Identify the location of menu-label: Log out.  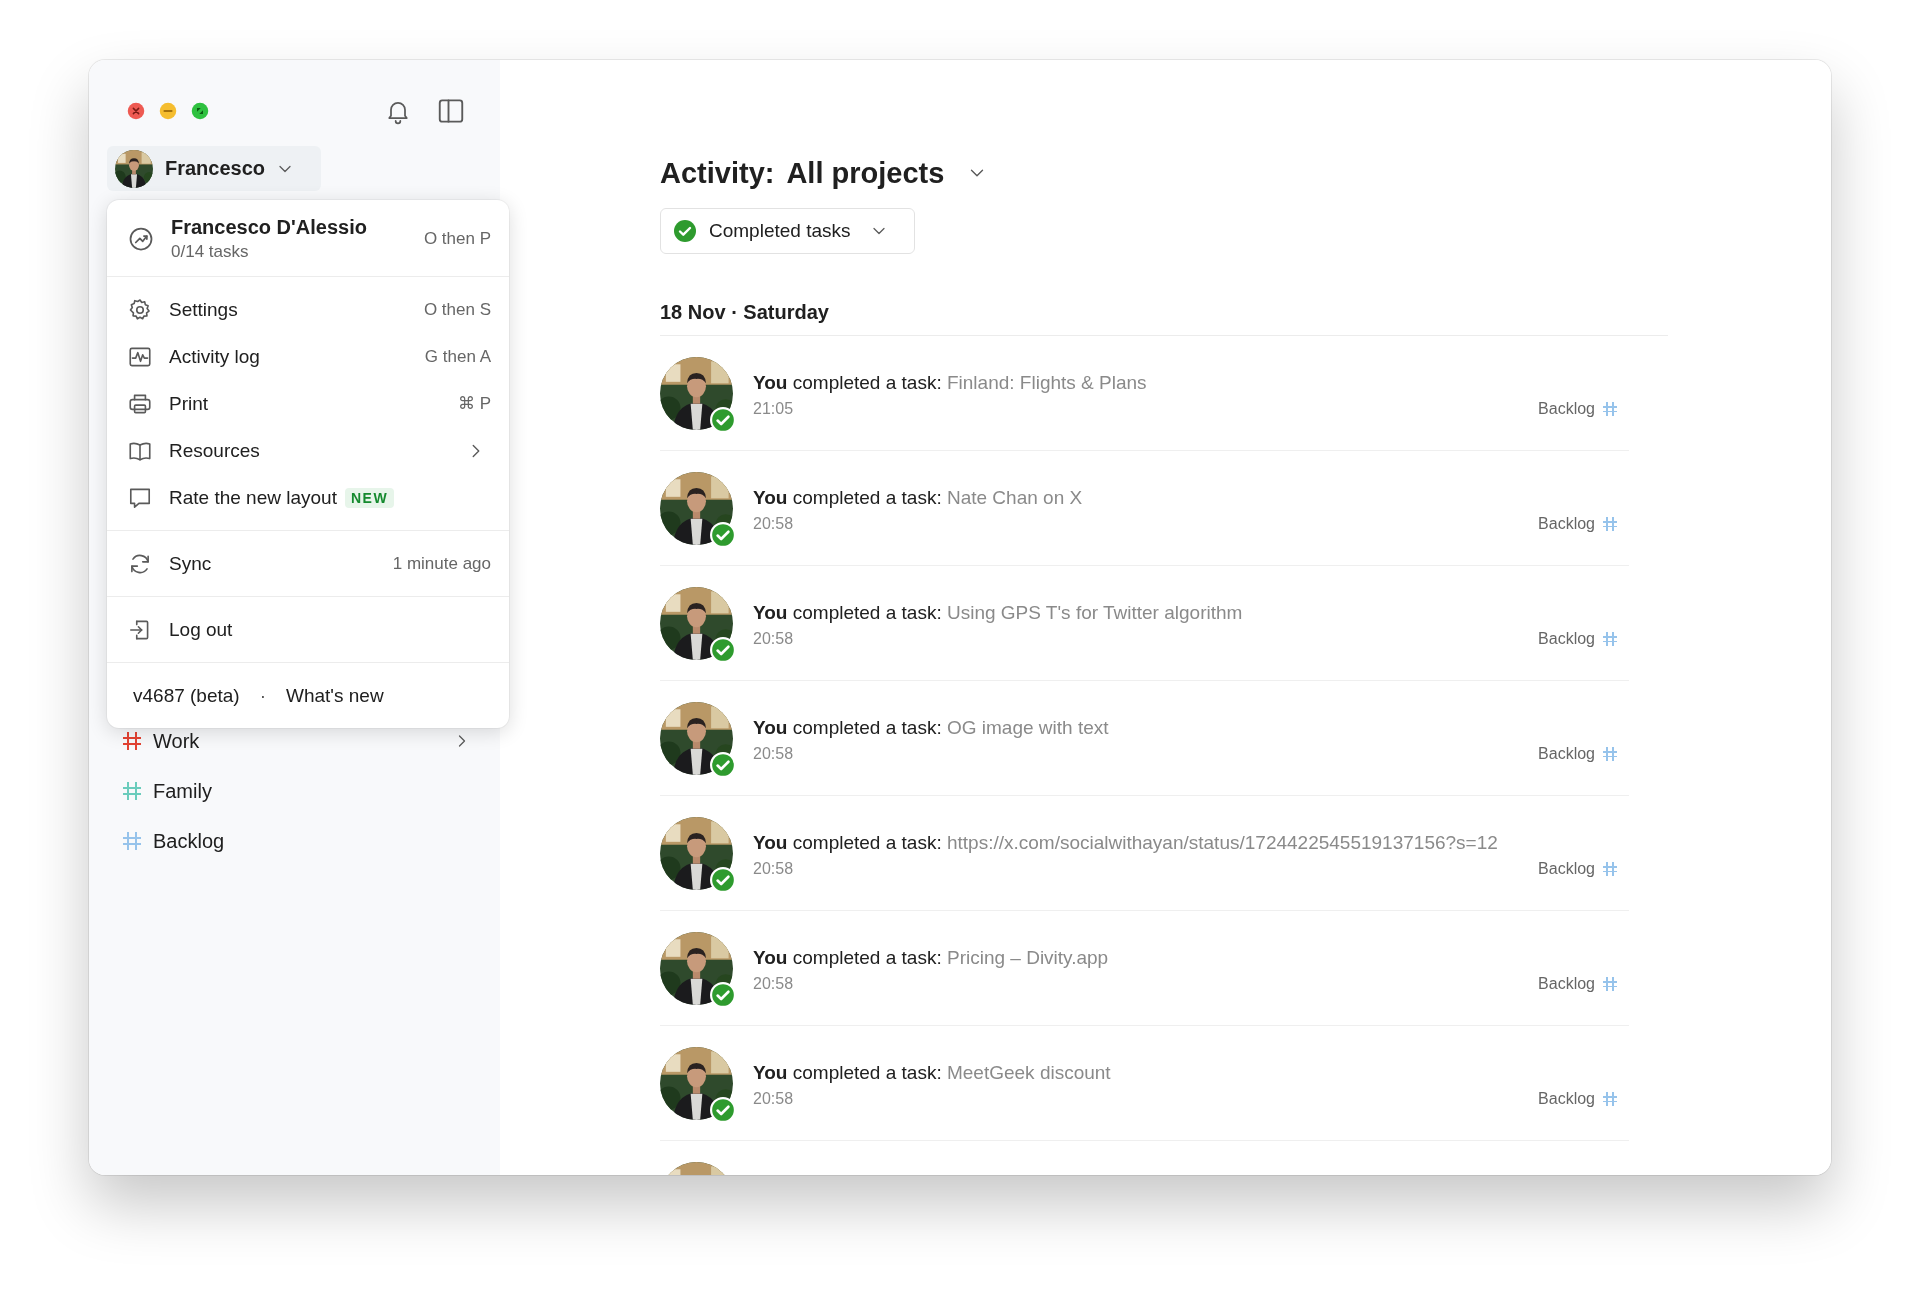
(201, 629).